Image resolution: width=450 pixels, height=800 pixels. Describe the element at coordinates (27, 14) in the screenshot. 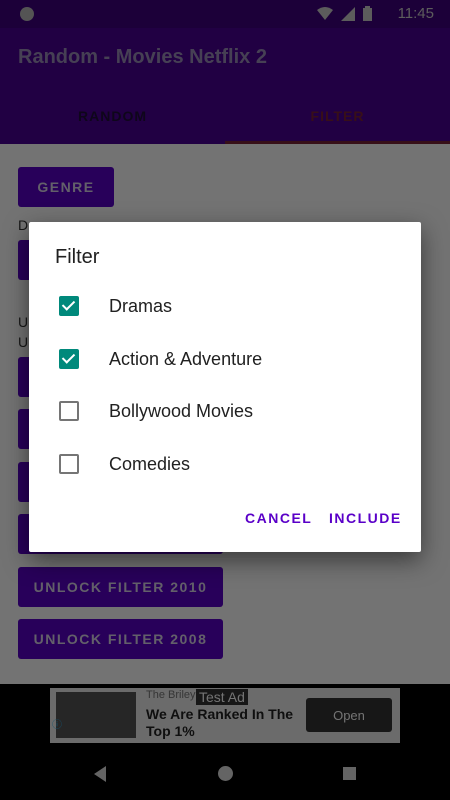

I see `notification-icon` at that location.